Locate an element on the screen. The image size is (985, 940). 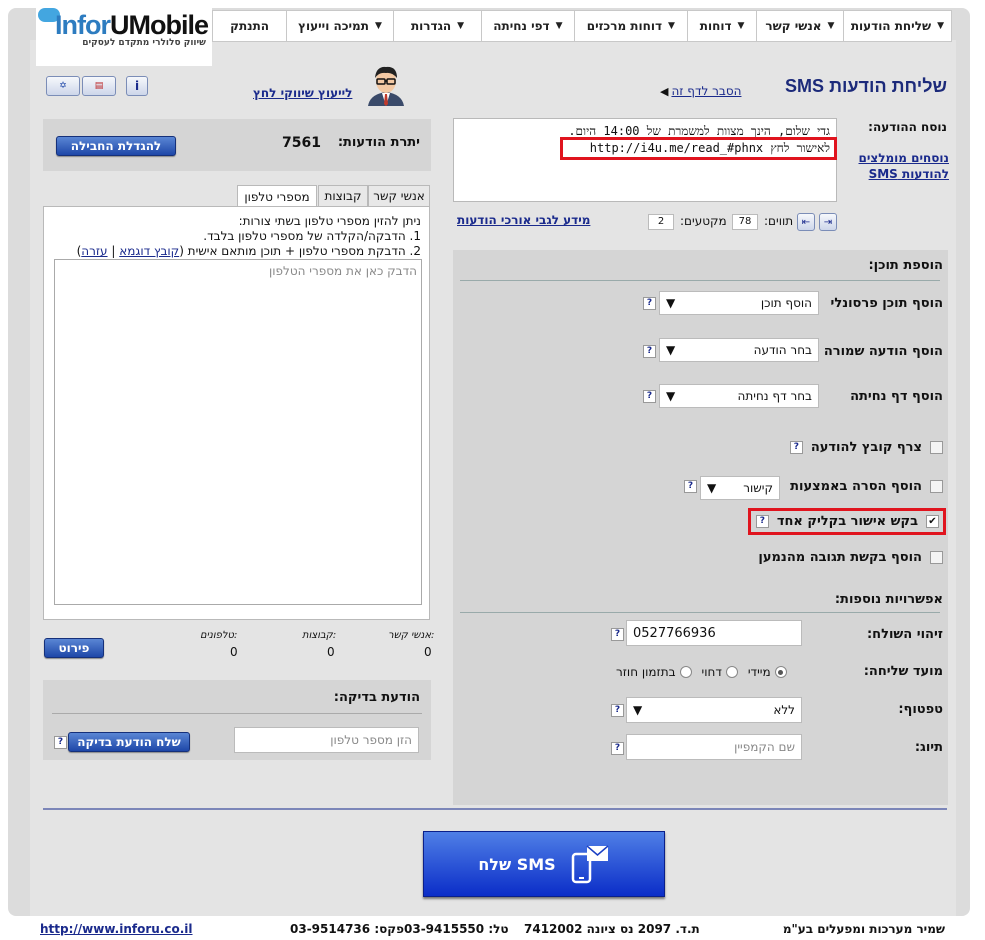
nav-settings: הגדרות ▼ is located at coordinates (437, 26).